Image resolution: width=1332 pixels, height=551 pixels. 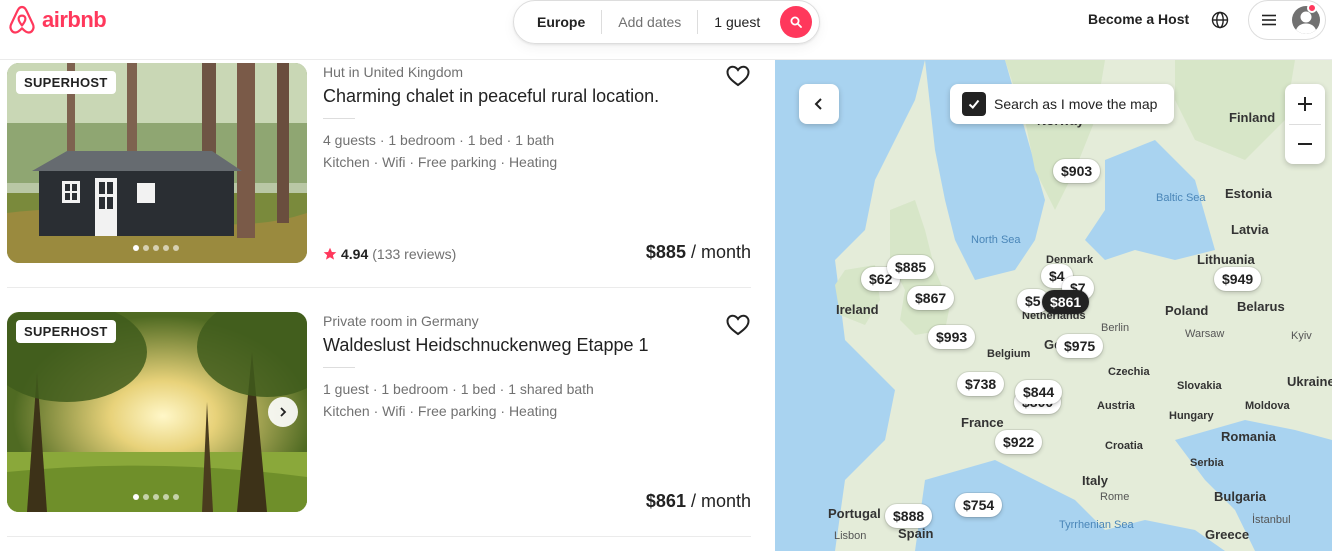 What do you see at coordinates (1199, 386) in the screenshot?
I see `map-label-slovakia: Slovakia` at bounding box center [1199, 386].